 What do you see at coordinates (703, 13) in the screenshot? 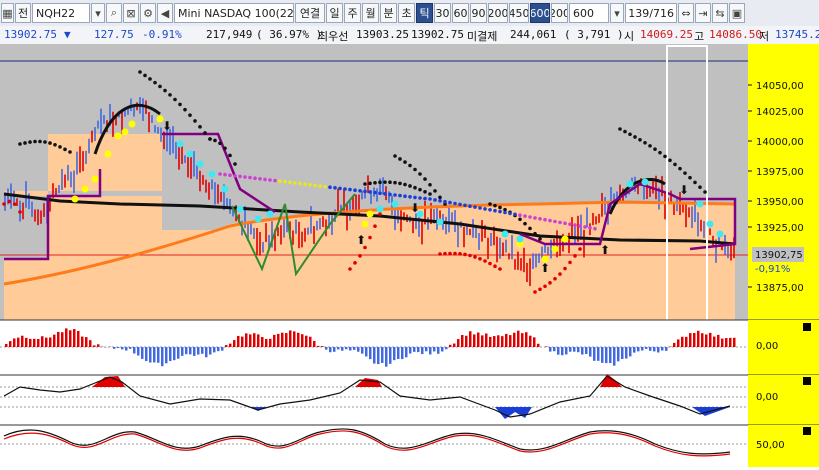
I see `zoom-out-button: ⇥` at bounding box center [703, 13].